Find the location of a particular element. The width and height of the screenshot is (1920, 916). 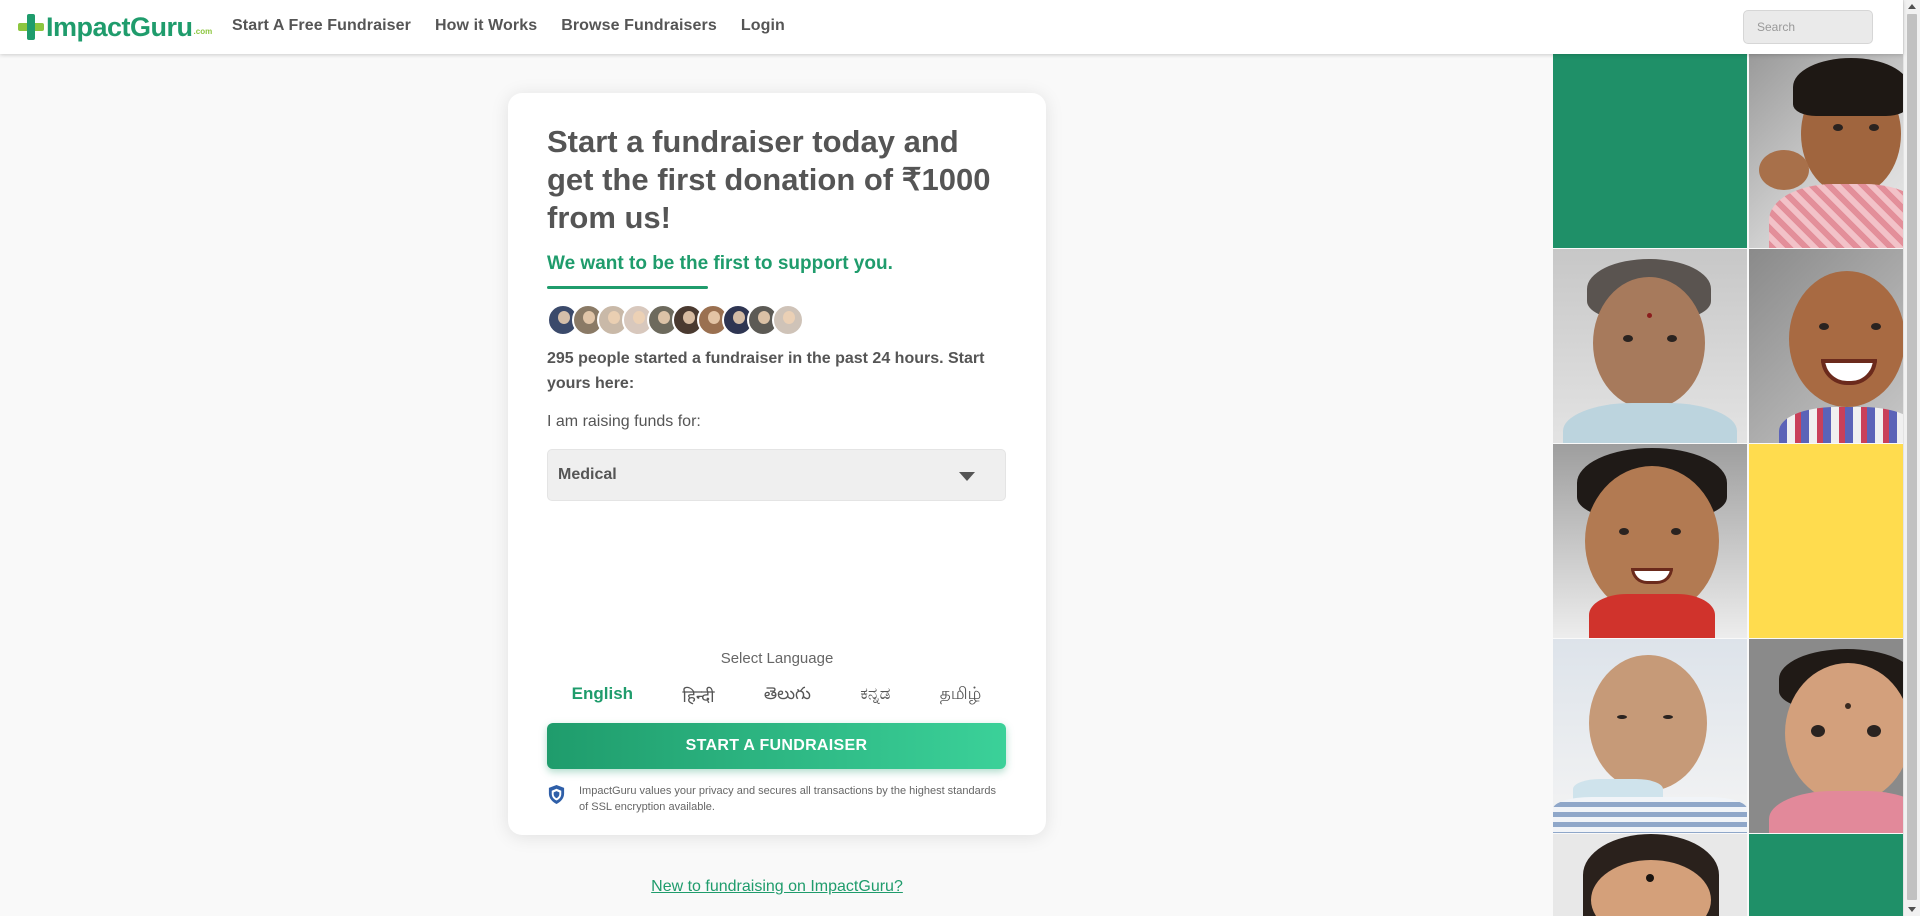

scroll-up-arrow-icon is located at coordinates (1912, 6).